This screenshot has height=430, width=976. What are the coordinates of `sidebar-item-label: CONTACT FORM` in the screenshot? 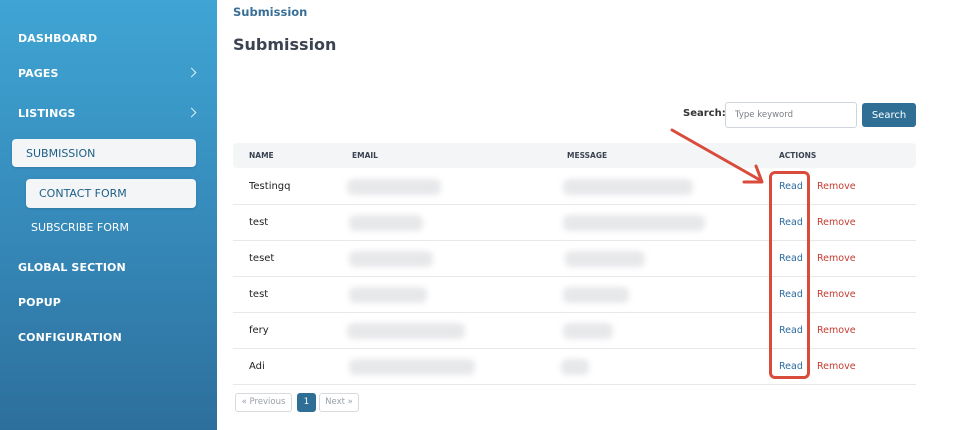 It's located at (83, 193).